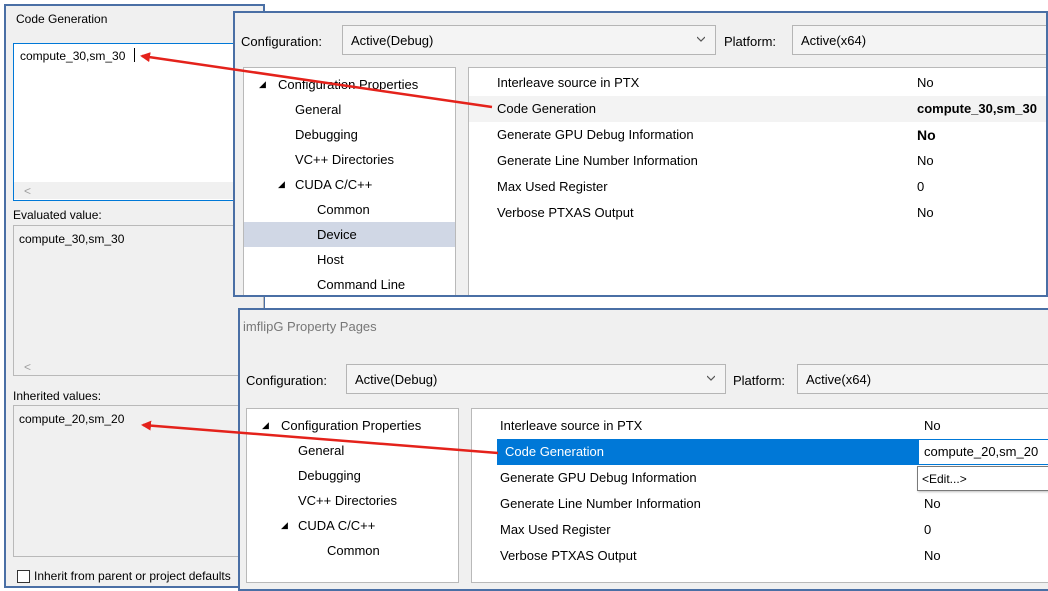 The width and height of the screenshot is (1048, 591). What do you see at coordinates (73, 56) in the screenshot?
I see `editor-value-text: compute_30,sm_30` at bounding box center [73, 56].